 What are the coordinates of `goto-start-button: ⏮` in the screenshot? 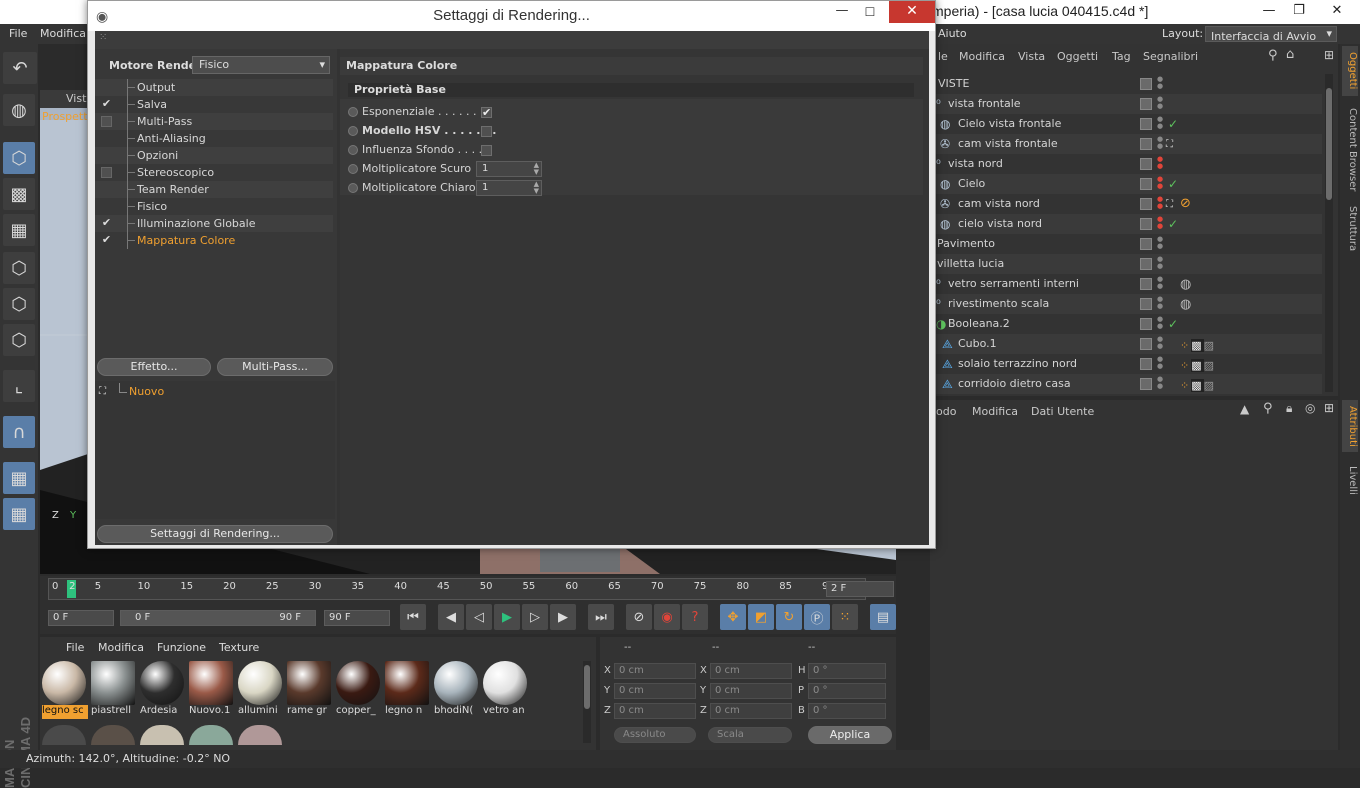 It's located at (413, 617).